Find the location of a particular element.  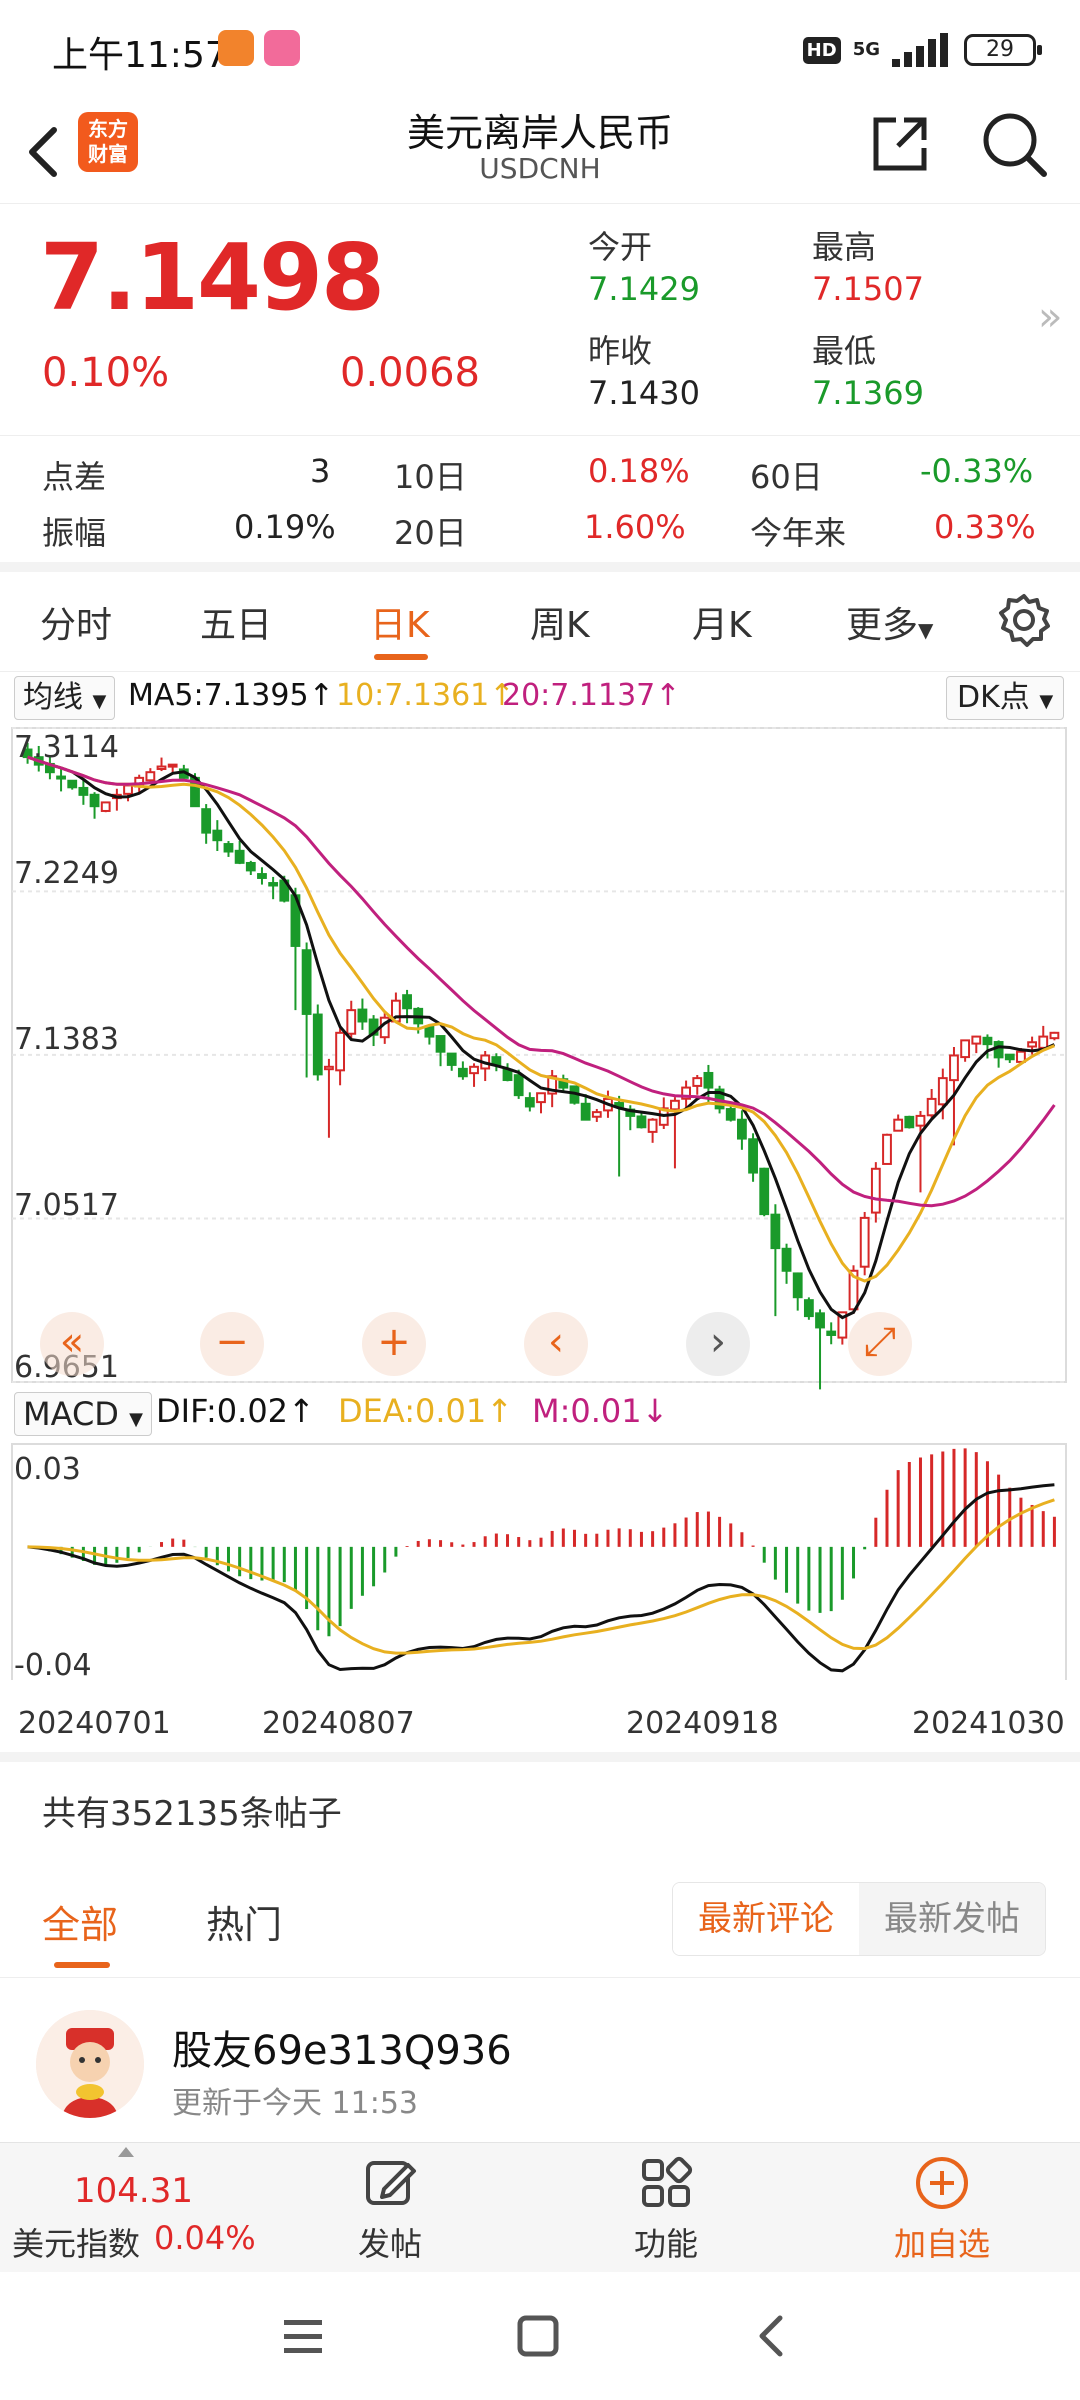

scroll-right-button: › is located at coordinates (718, 1344).